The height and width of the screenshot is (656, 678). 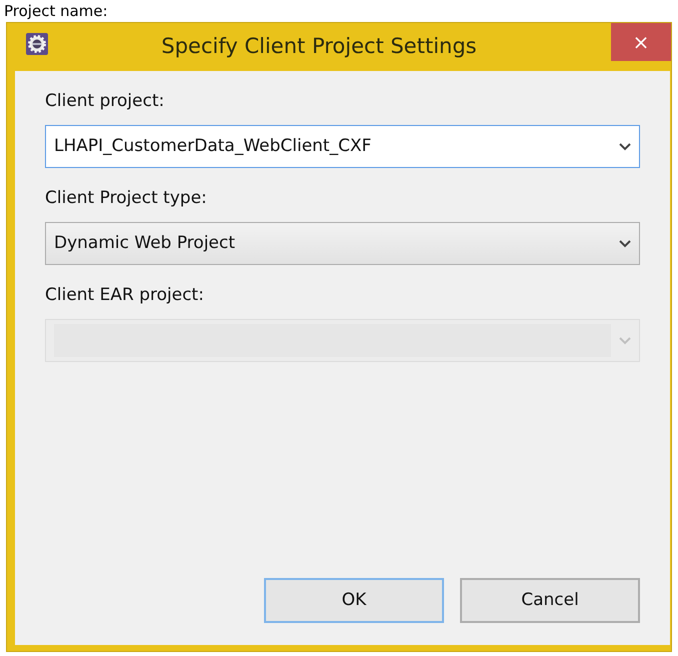 I want to click on background-label: Project name:, so click(x=56, y=11).